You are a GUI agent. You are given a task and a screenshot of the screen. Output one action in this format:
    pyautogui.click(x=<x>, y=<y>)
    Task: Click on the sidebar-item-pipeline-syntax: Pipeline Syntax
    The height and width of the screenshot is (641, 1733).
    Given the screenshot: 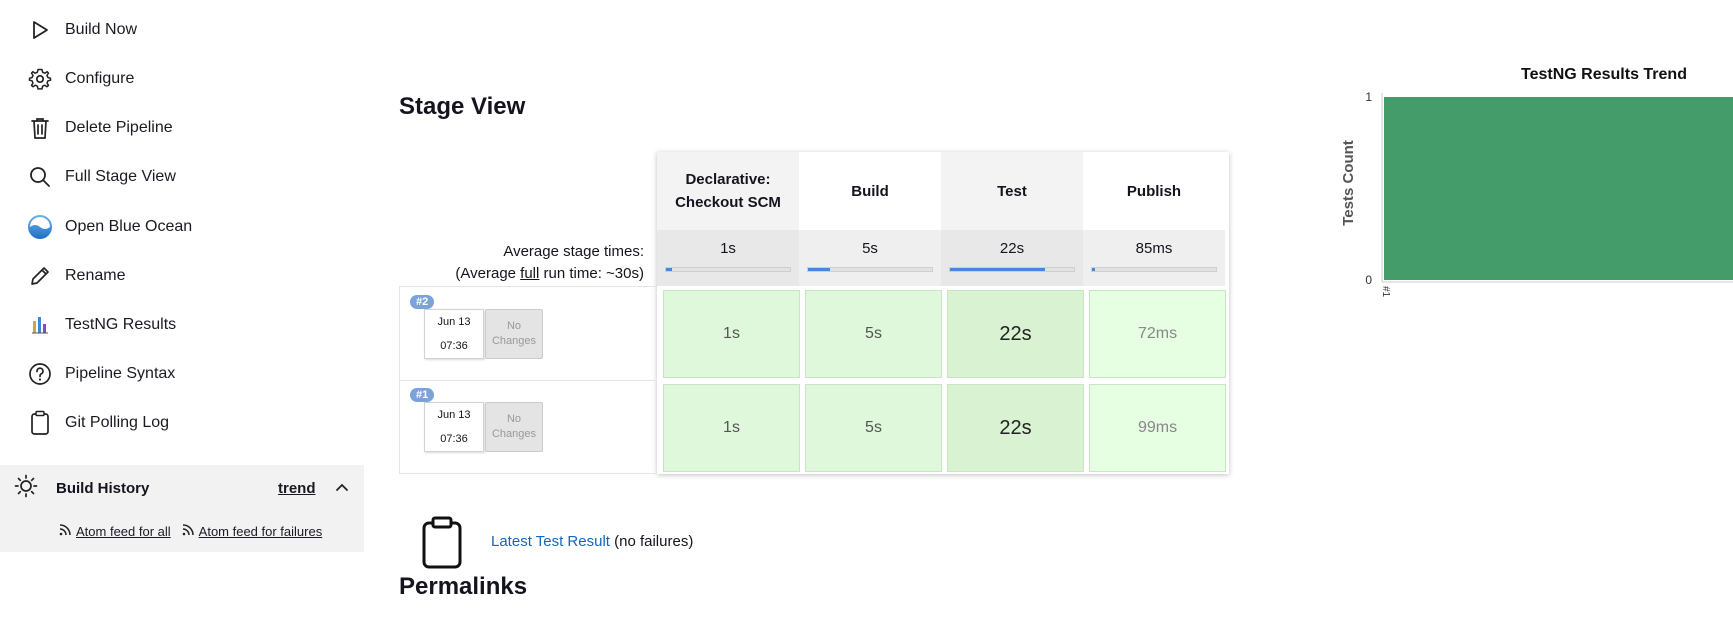 What is the action you would take?
    pyautogui.click(x=186, y=374)
    